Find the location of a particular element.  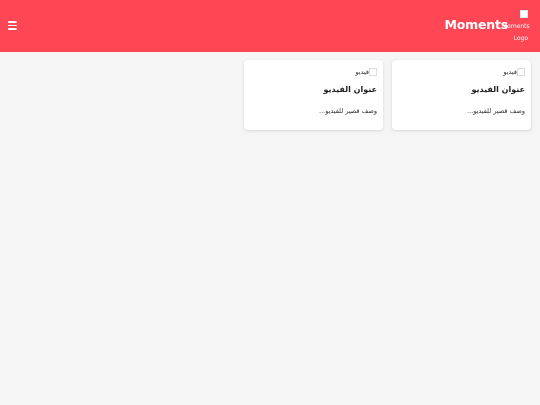

brand-logo: Moments Logo is located at coordinates (516, 25).